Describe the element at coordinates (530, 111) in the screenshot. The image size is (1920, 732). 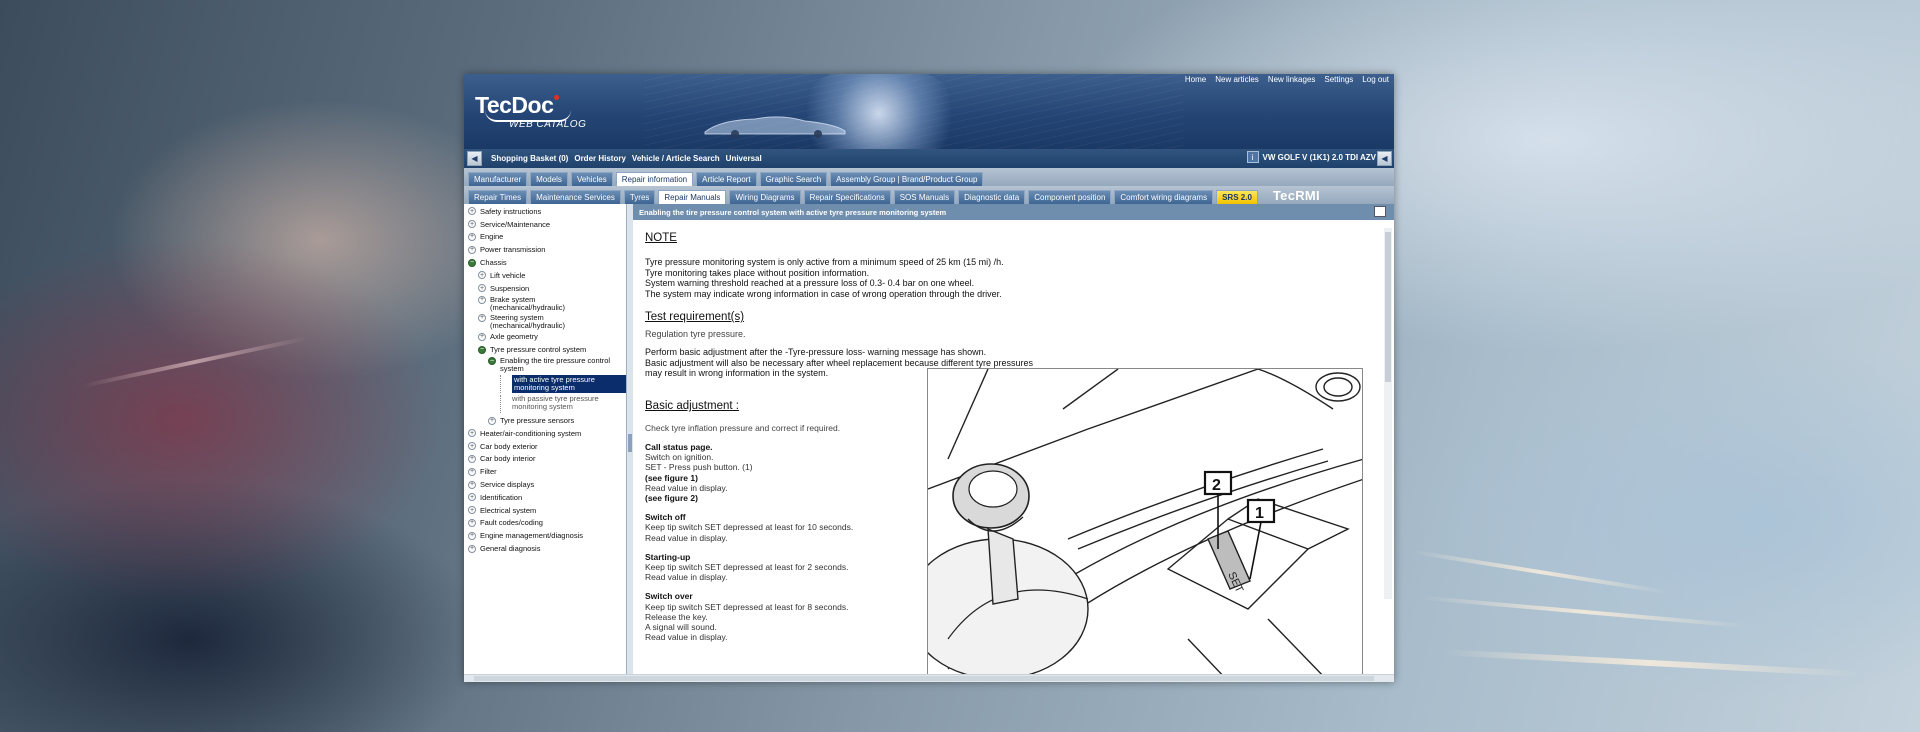
I see `tecdoc-logo: TecDoc WEB CATALOG` at that location.